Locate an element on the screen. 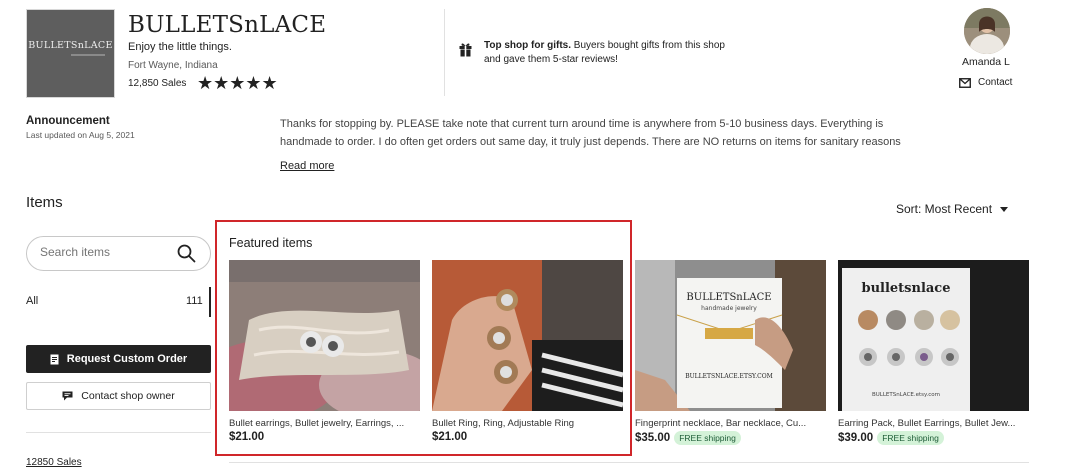 This screenshot has height=469, width=1080. sidebar-divider is located at coordinates (118, 432).